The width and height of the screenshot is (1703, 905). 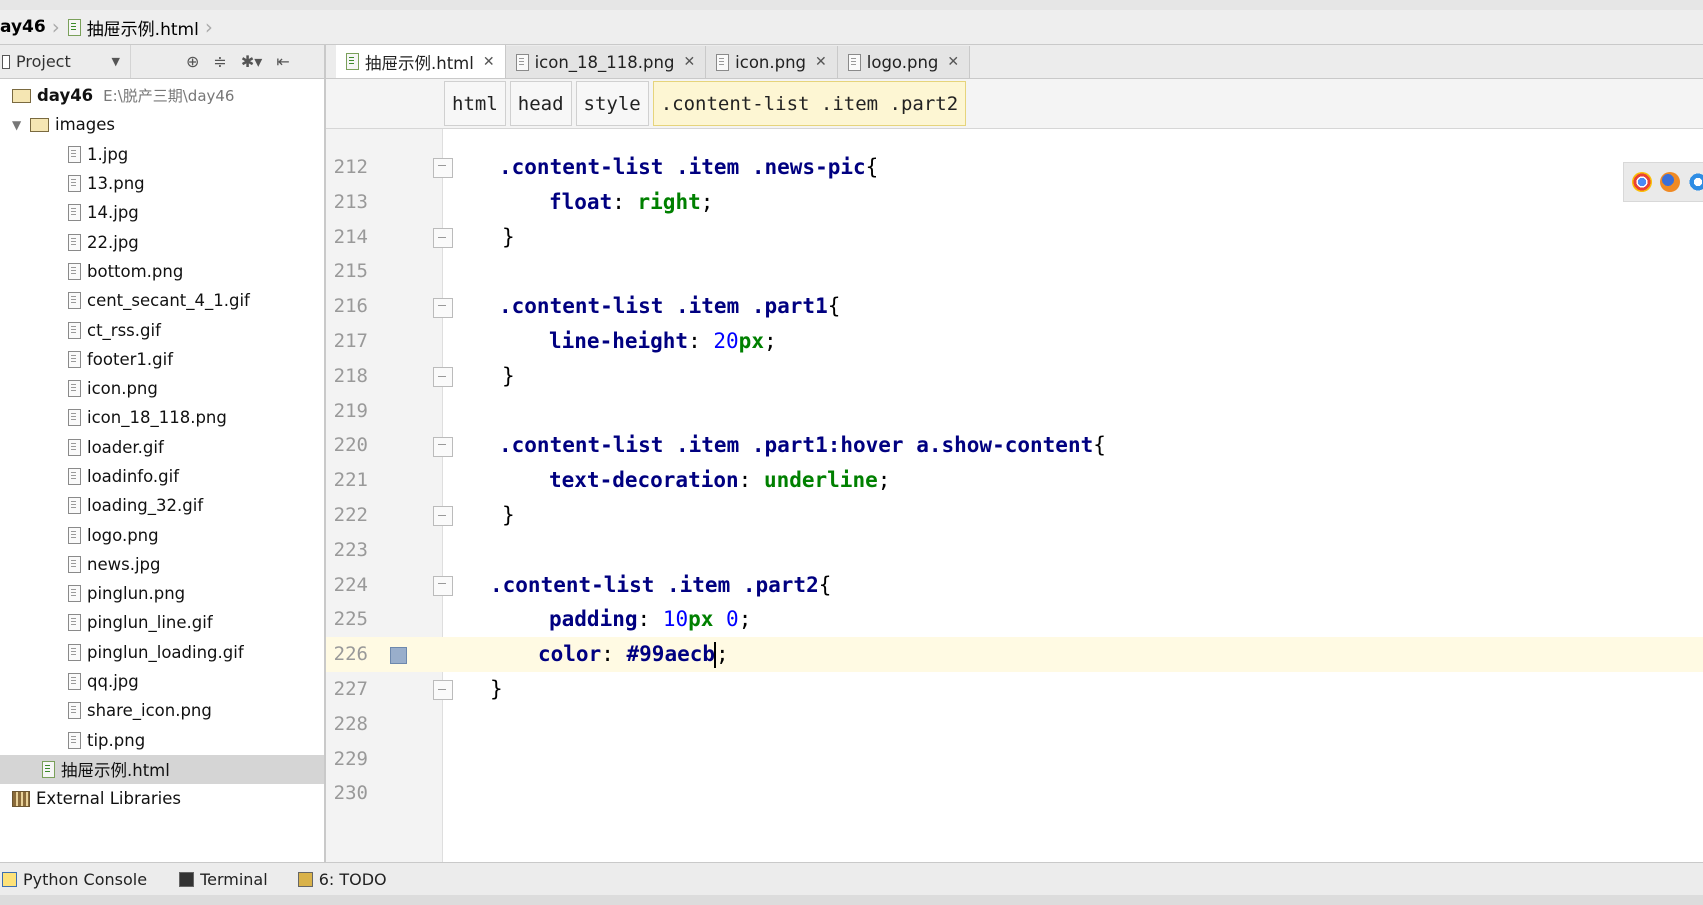 I want to click on code-line: 218}, so click(x=1014, y=376).